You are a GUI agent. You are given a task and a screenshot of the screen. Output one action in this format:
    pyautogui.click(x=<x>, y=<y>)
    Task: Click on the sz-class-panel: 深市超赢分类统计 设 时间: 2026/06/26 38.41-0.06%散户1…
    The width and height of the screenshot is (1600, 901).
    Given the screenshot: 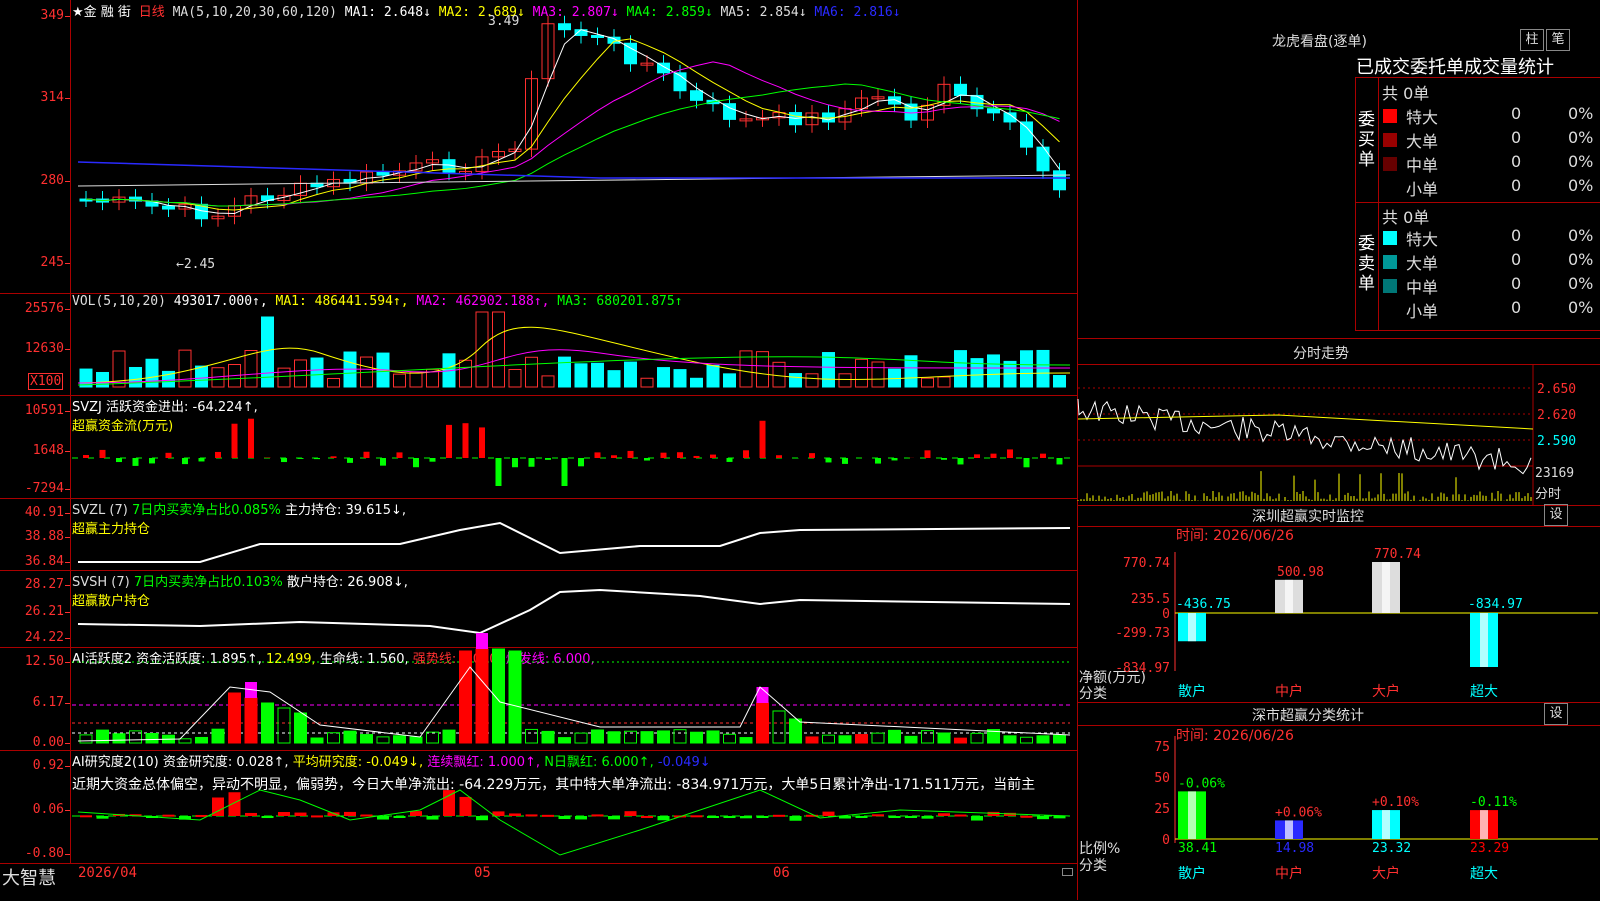 What is the action you would take?
    pyautogui.click(x=1339, y=801)
    